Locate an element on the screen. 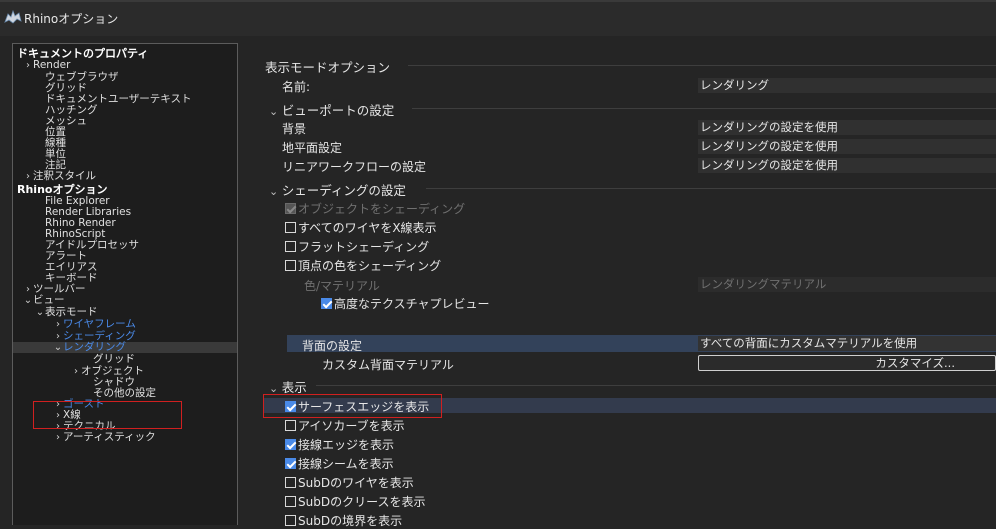 The image size is (996, 529). surface-edge-highlight-box is located at coordinates (352, 406).